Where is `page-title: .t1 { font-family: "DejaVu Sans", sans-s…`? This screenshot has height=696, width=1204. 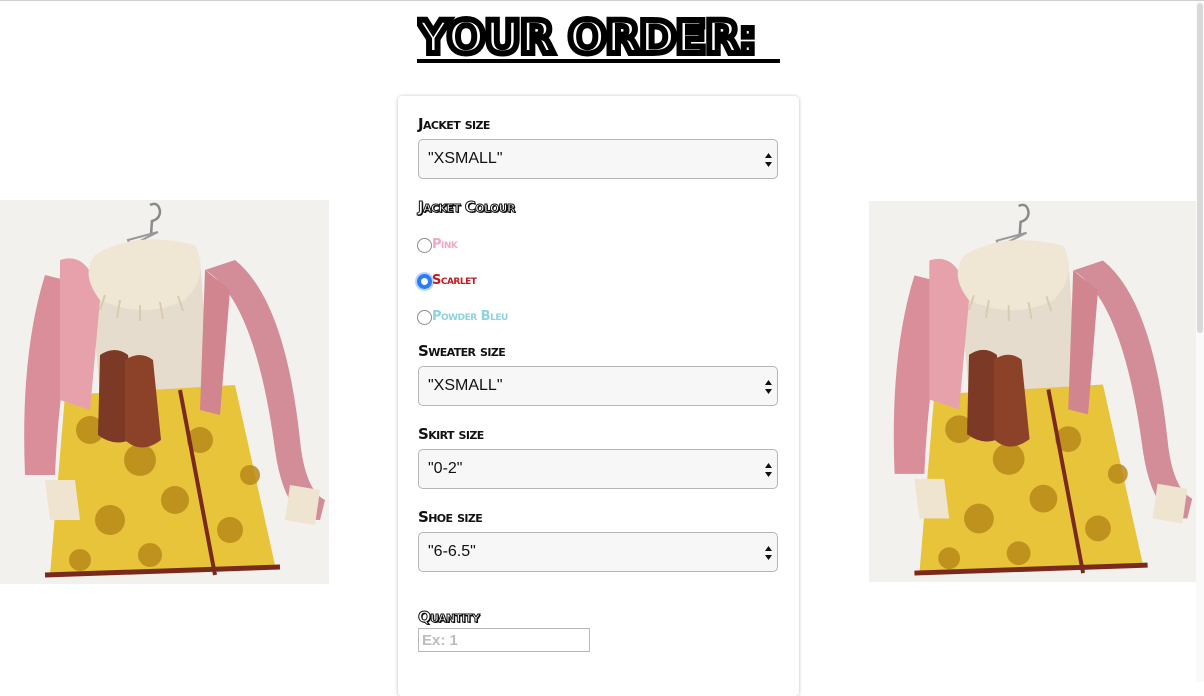
page-title: .t1 { font-family: "DejaVu Sans", sans-s… is located at coordinates (598, 39).